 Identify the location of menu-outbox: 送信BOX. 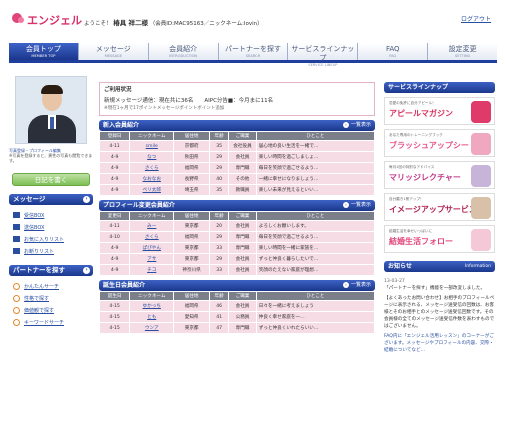
(53, 227).